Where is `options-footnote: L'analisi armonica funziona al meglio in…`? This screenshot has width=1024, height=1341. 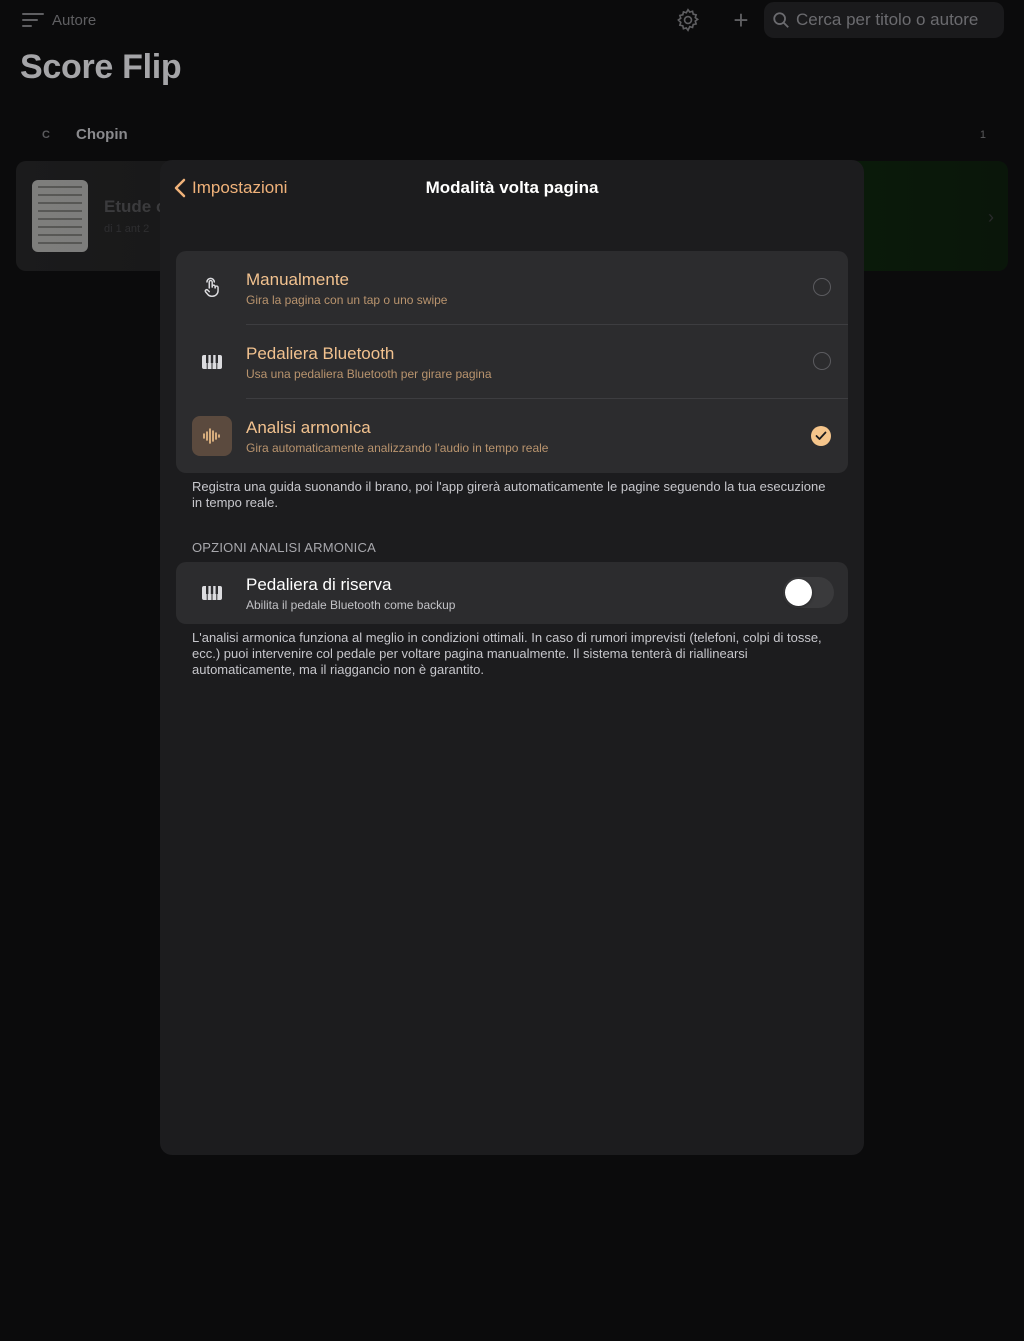
options-footnote: L'analisi armonica funziona al meglio in… is located at coordinates (507, 653).